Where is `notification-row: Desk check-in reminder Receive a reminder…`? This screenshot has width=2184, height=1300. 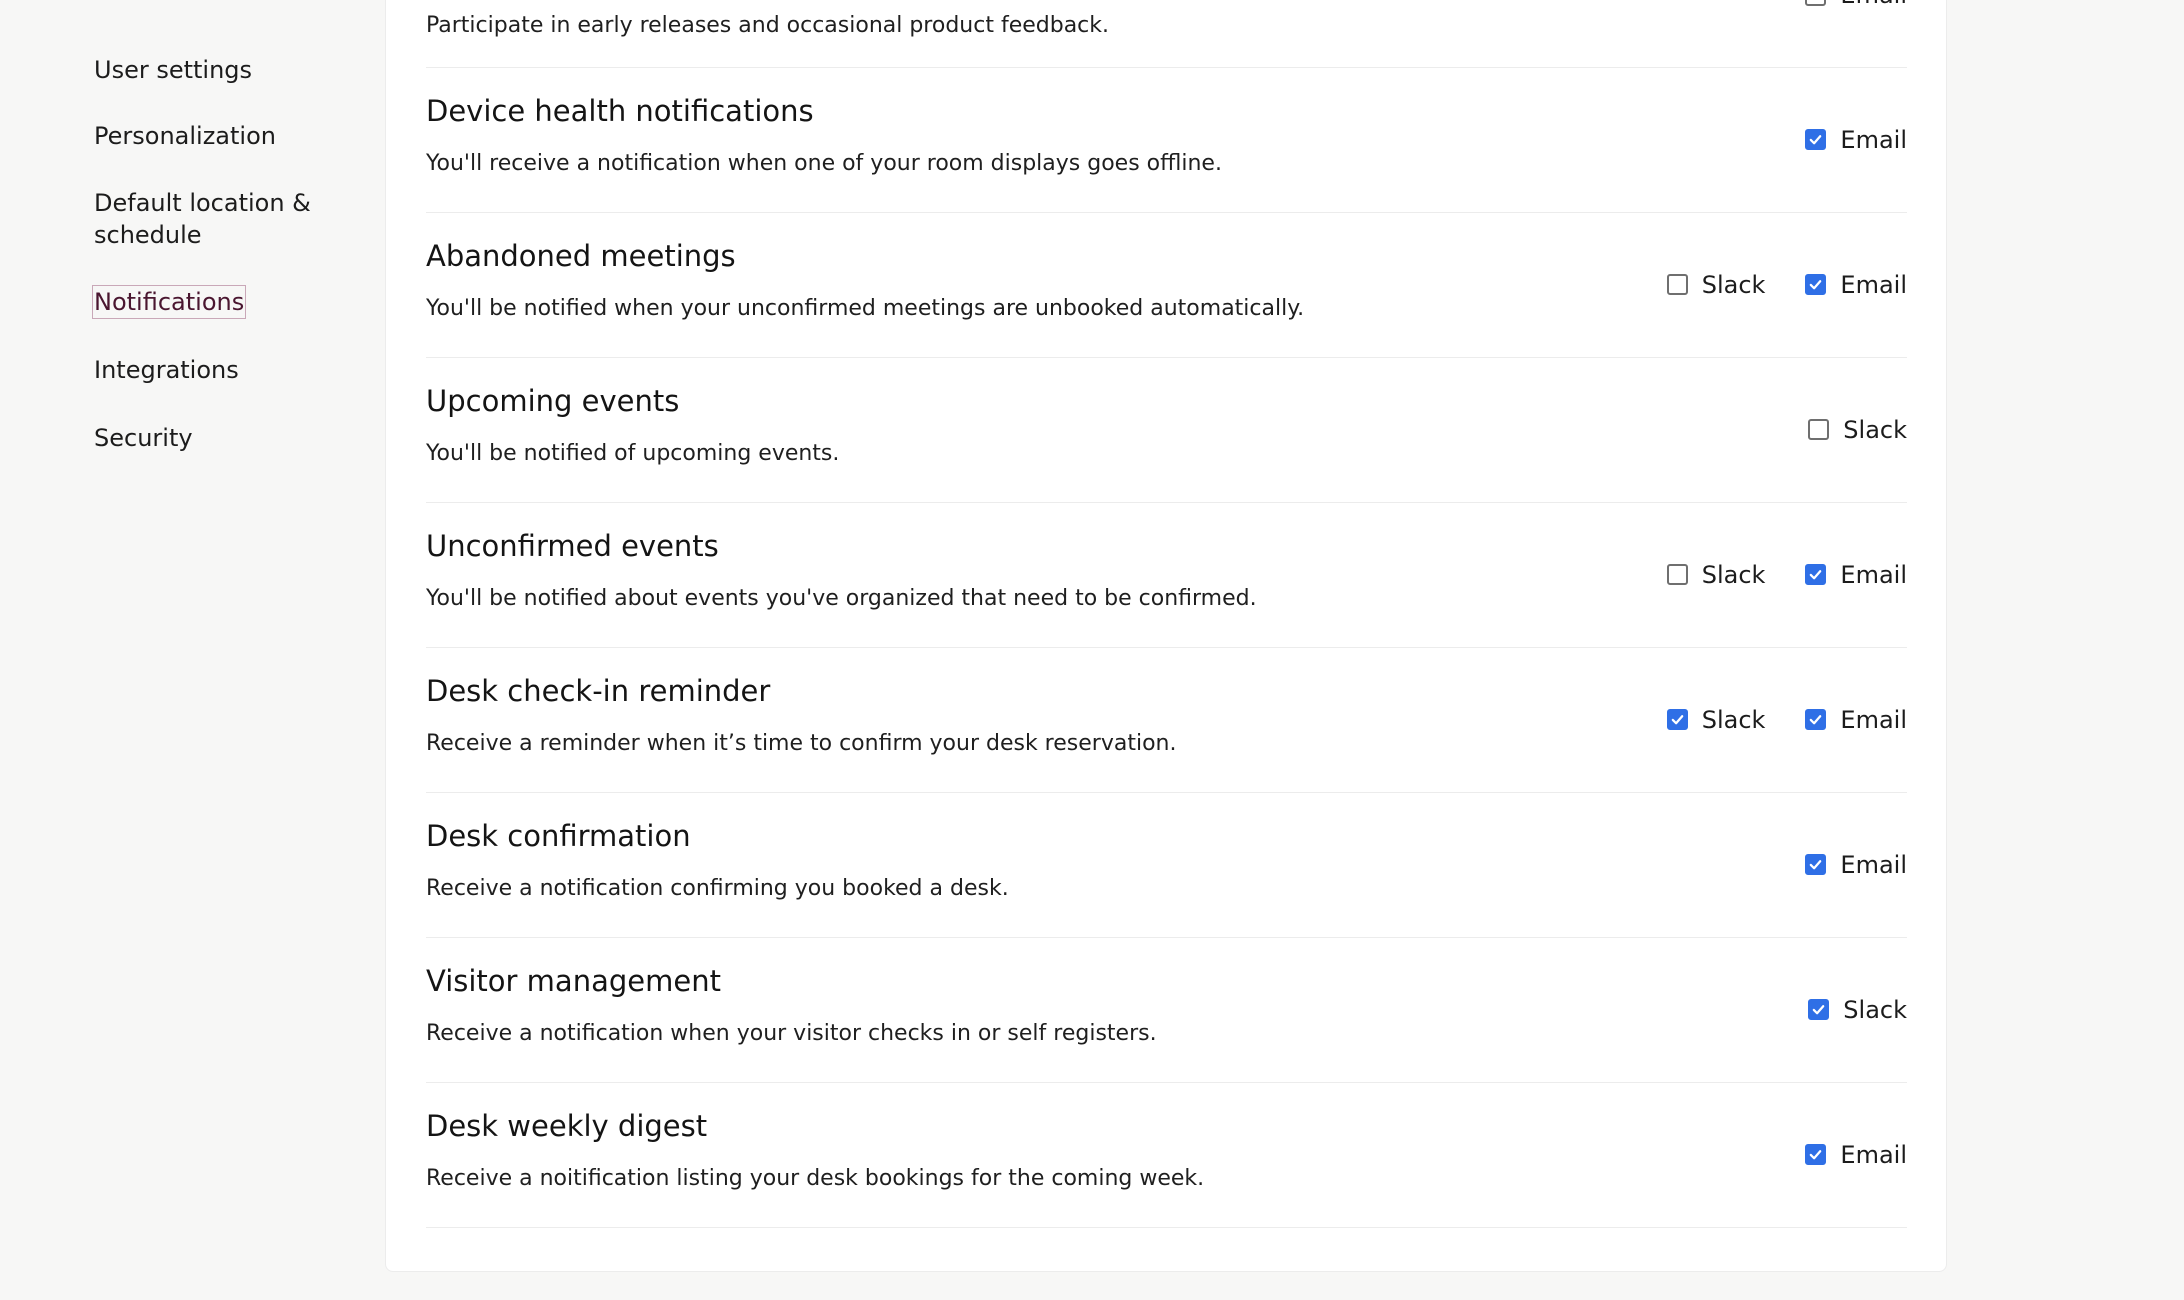 notification-row: Desk check-in reminder Receive a reminder… is located at coordinates (1166, 720).